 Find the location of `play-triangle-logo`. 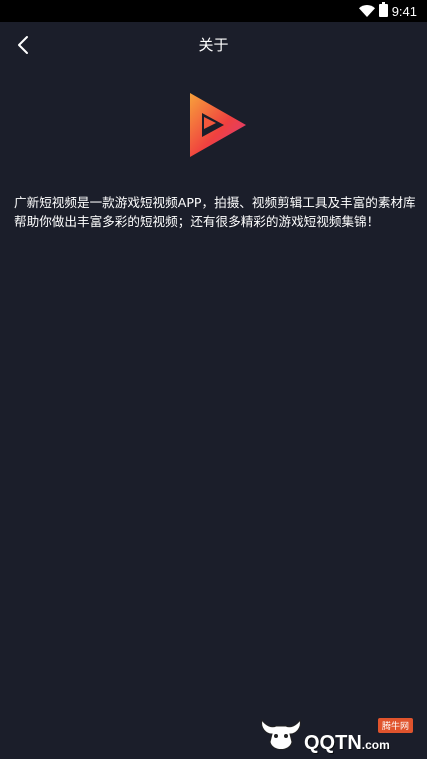

play-triangle-logo is located at coordinates (218, 125).